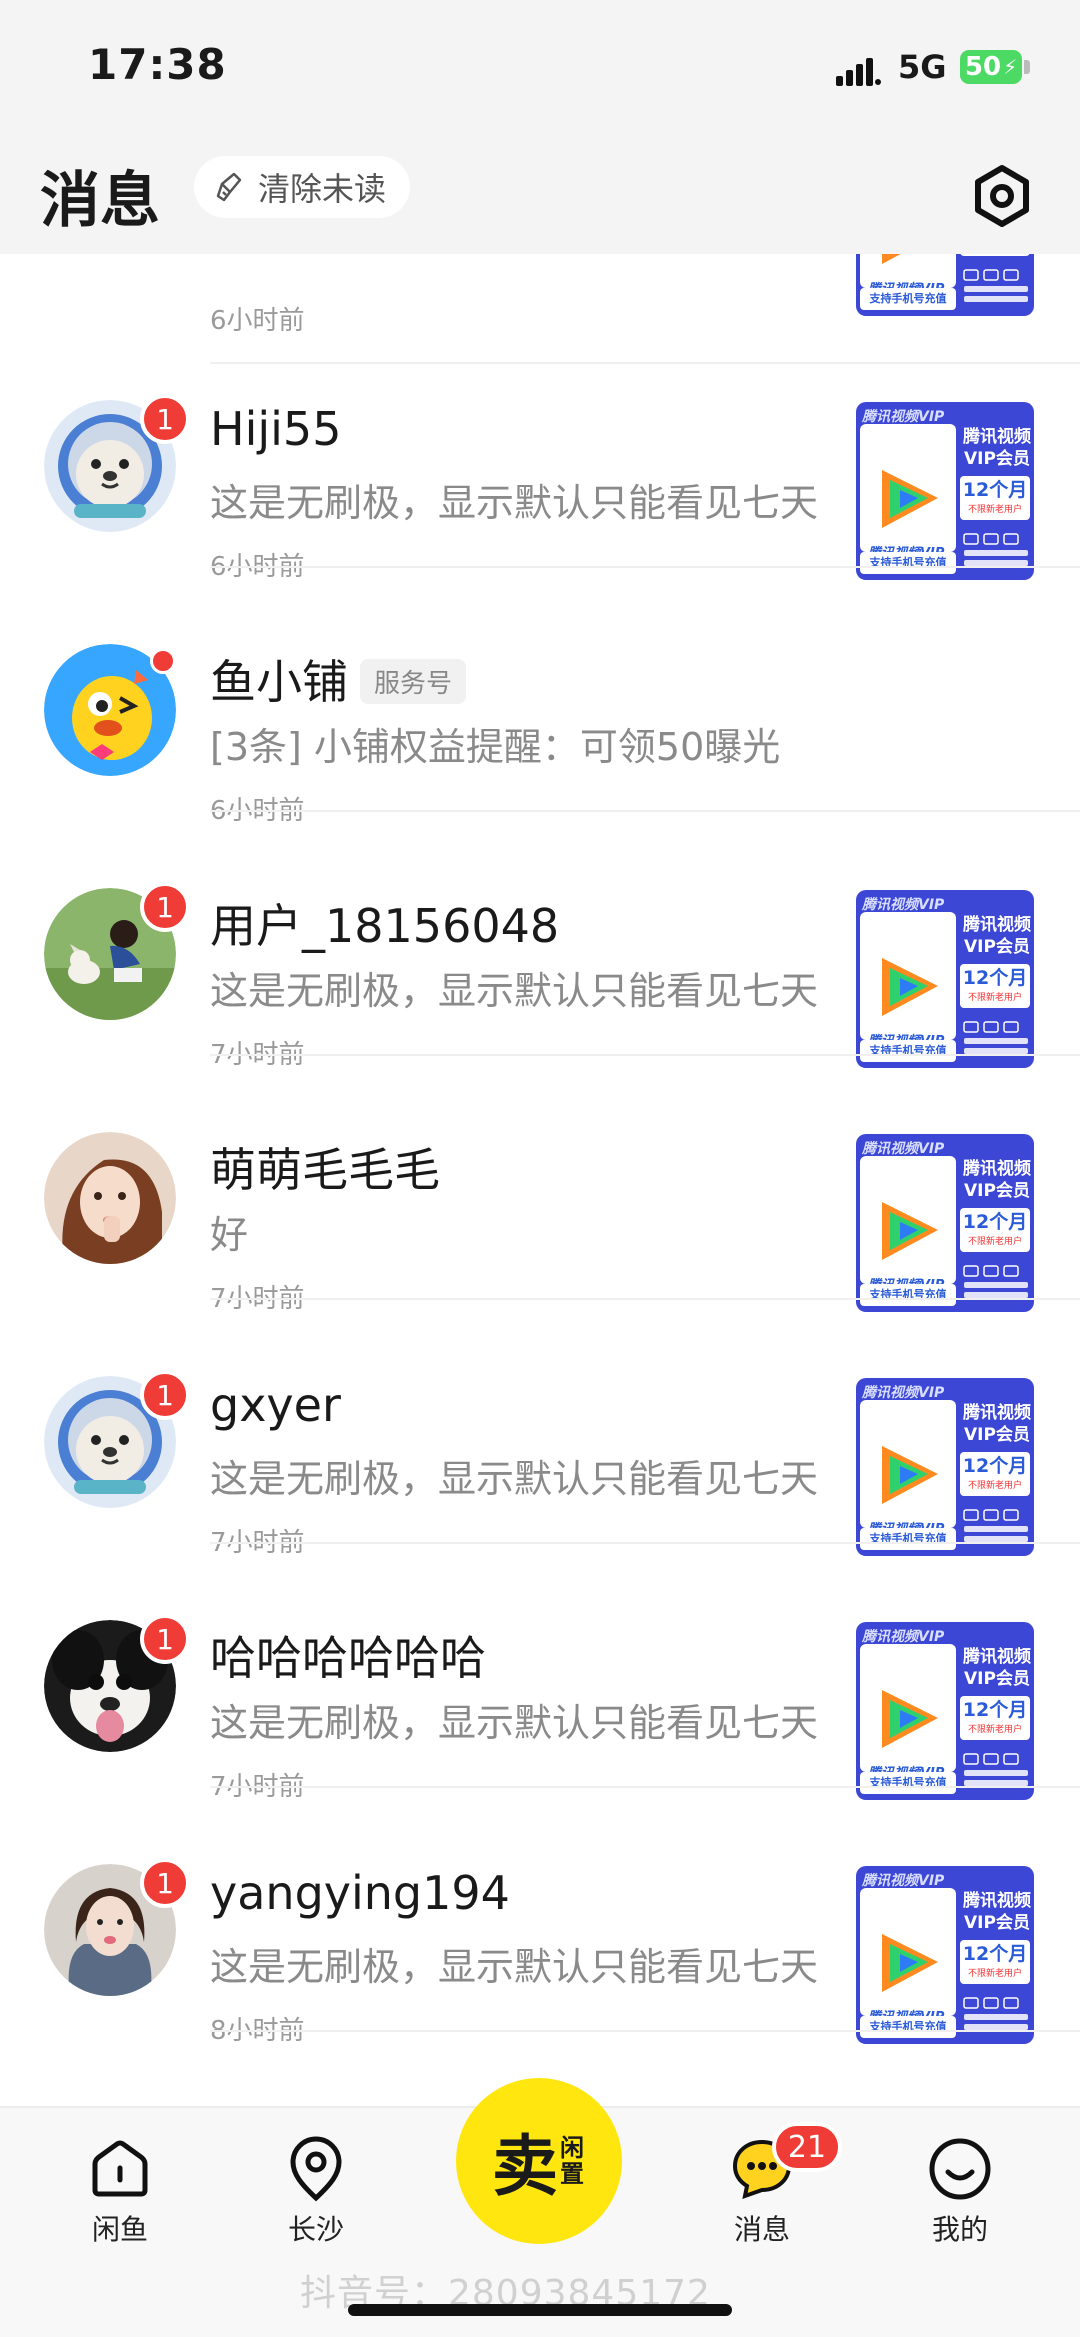  What do you see at coordinates (279, 682) in the screenshot?
I see `contact-name-text: 鱼小铺` at bounding box center [279, 682].